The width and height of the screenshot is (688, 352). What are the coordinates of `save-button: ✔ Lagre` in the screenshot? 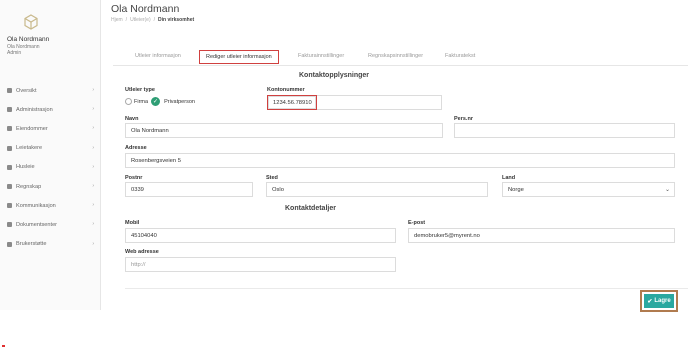 It's located at (659, 301).